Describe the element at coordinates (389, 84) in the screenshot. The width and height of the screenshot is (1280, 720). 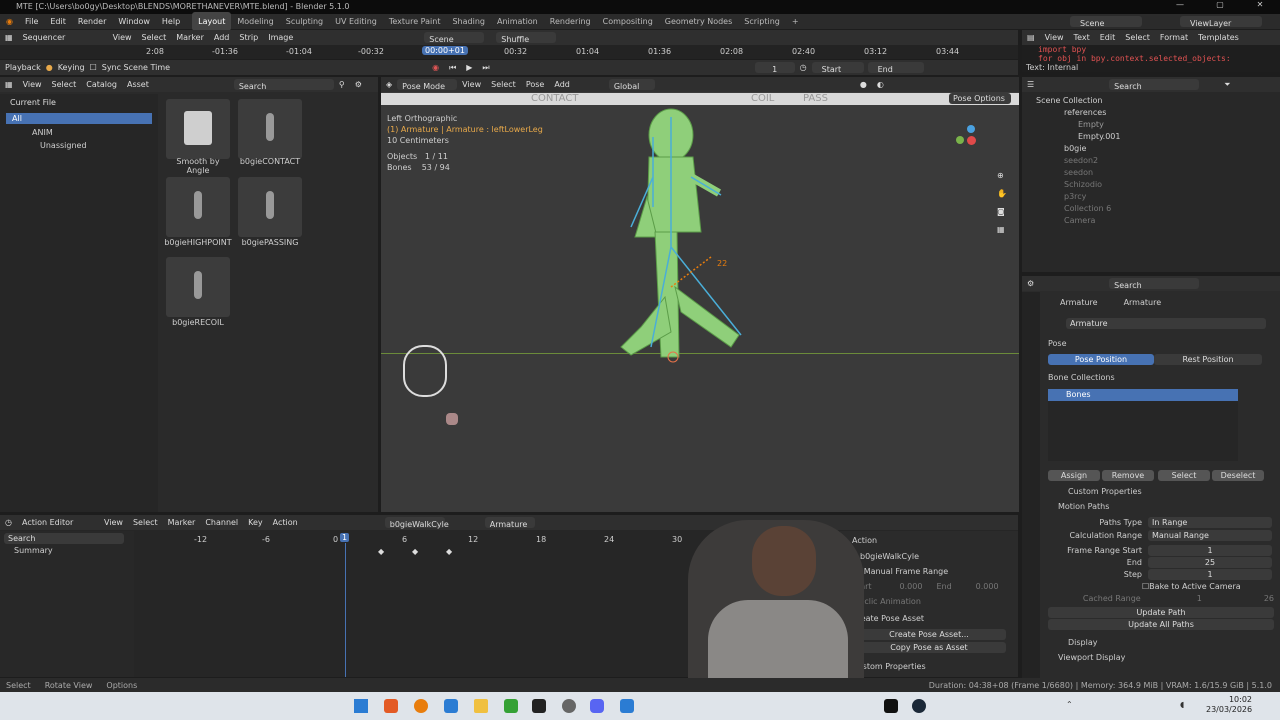
I see `viewport-editor-icon: ◈` at that location.